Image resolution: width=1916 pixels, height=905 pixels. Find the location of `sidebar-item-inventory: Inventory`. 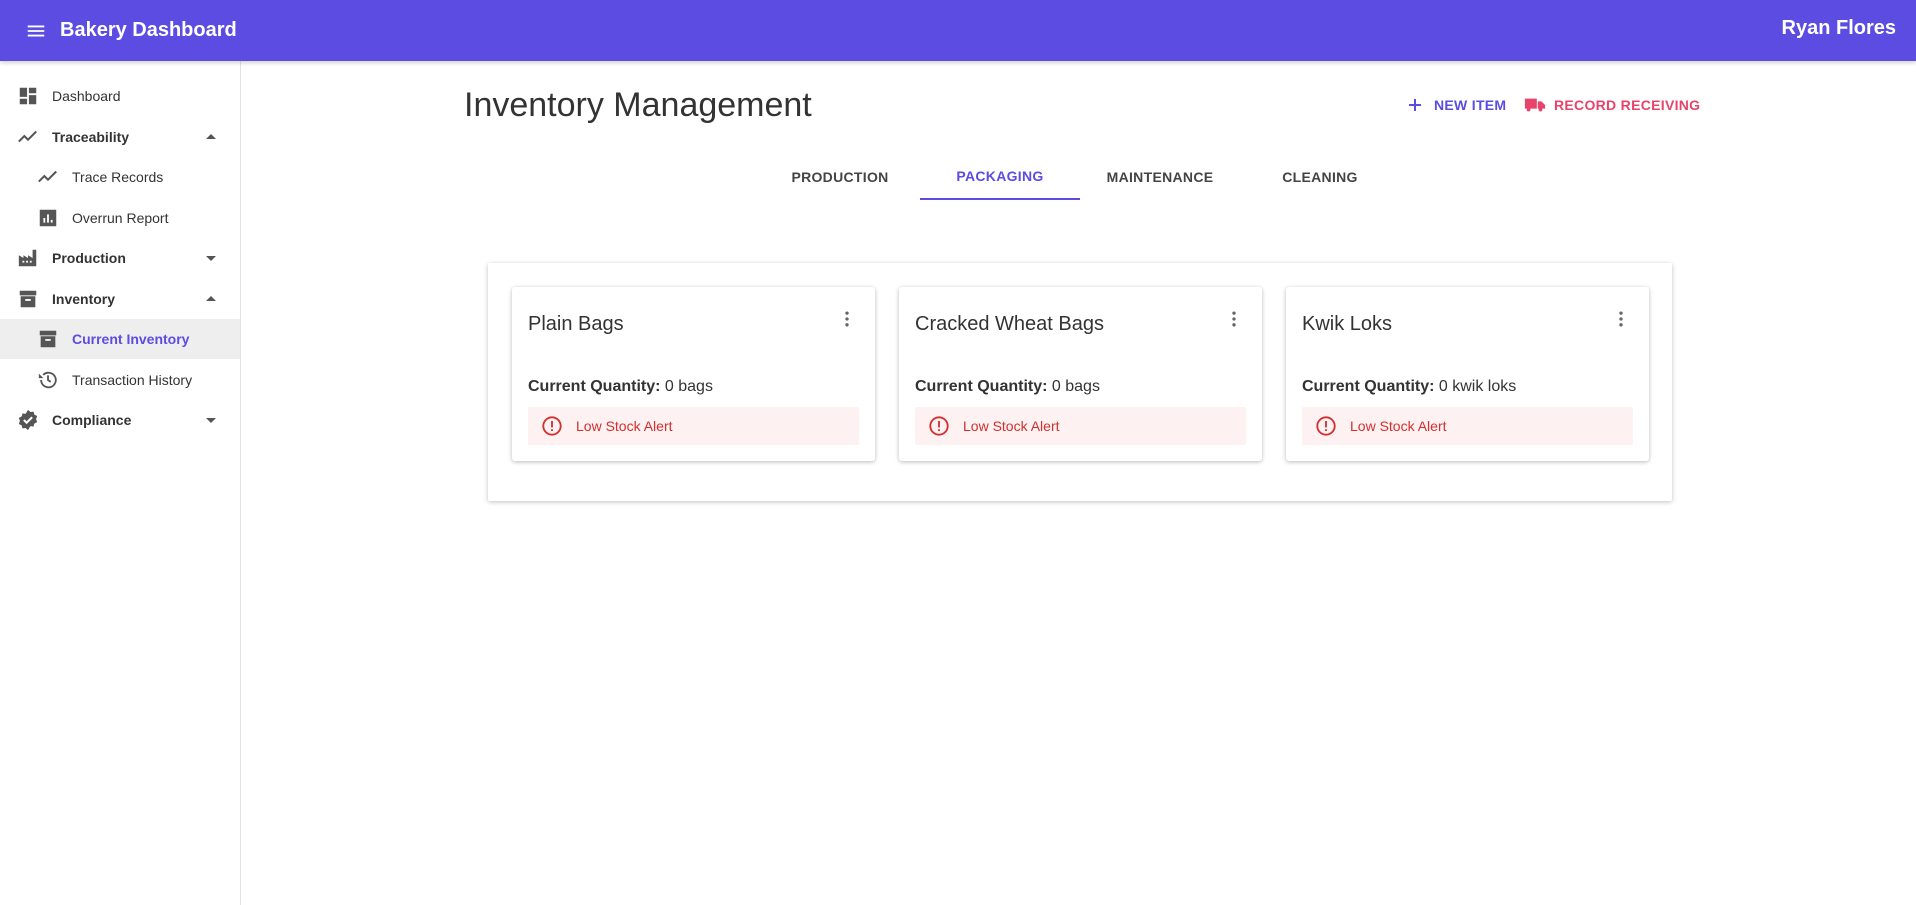

sidebar-item-inventory: Inventory is located at coordinates (120, 299).